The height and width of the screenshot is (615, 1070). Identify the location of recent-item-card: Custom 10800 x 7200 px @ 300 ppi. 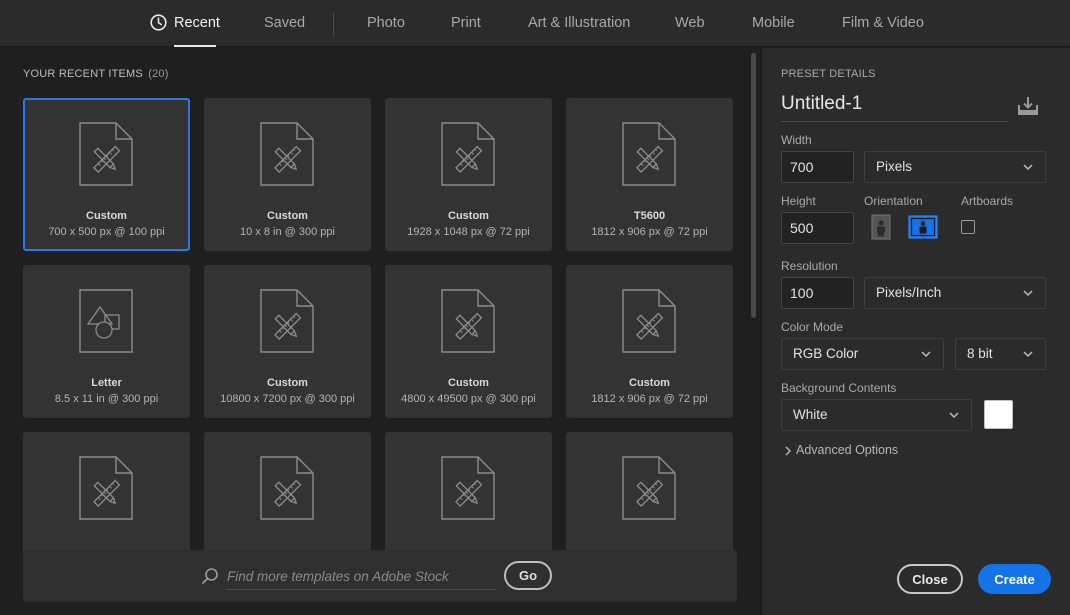
(287, 341).